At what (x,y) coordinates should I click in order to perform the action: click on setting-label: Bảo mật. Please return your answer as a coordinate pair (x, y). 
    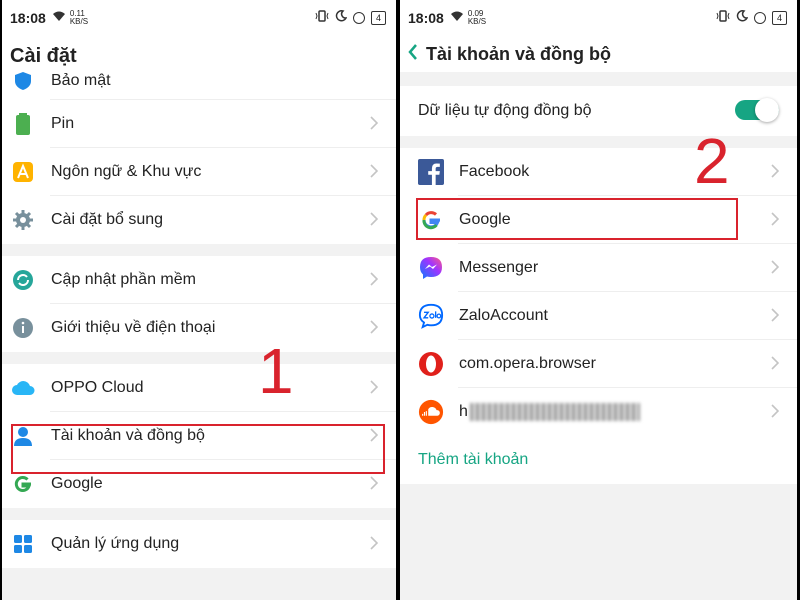
    Looking at the image, I should click on (81, 80).